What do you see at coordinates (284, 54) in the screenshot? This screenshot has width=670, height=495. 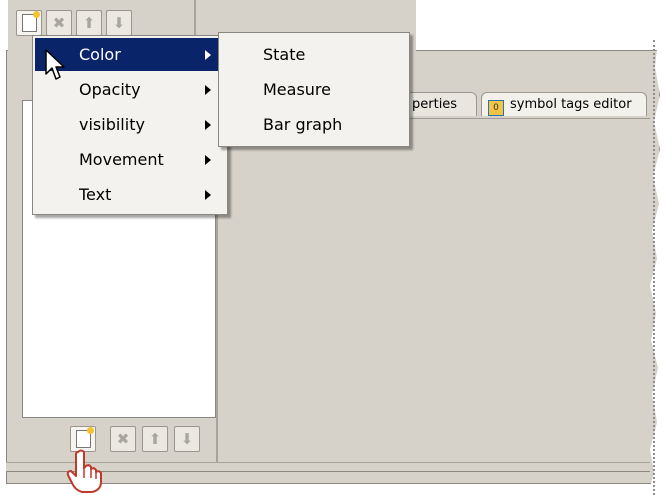 I see `submenu-item-label: State` at bounding box center [284, 54].